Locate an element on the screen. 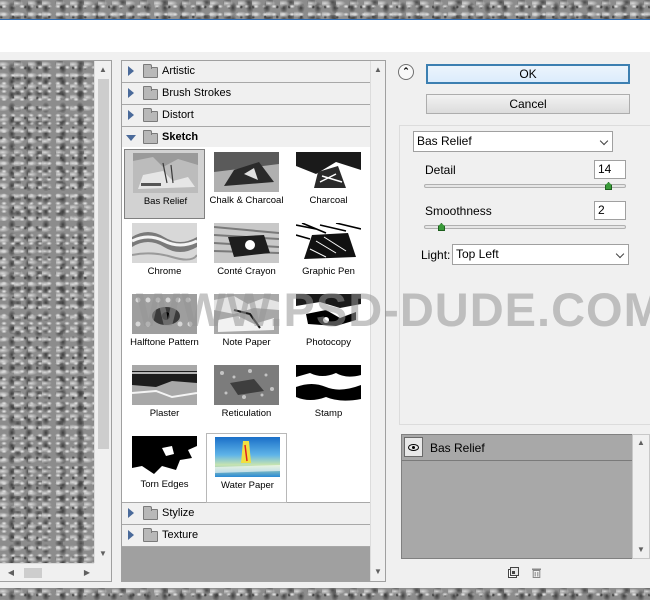  light-direction-value: Top Left is located at coordinates (477, 254).